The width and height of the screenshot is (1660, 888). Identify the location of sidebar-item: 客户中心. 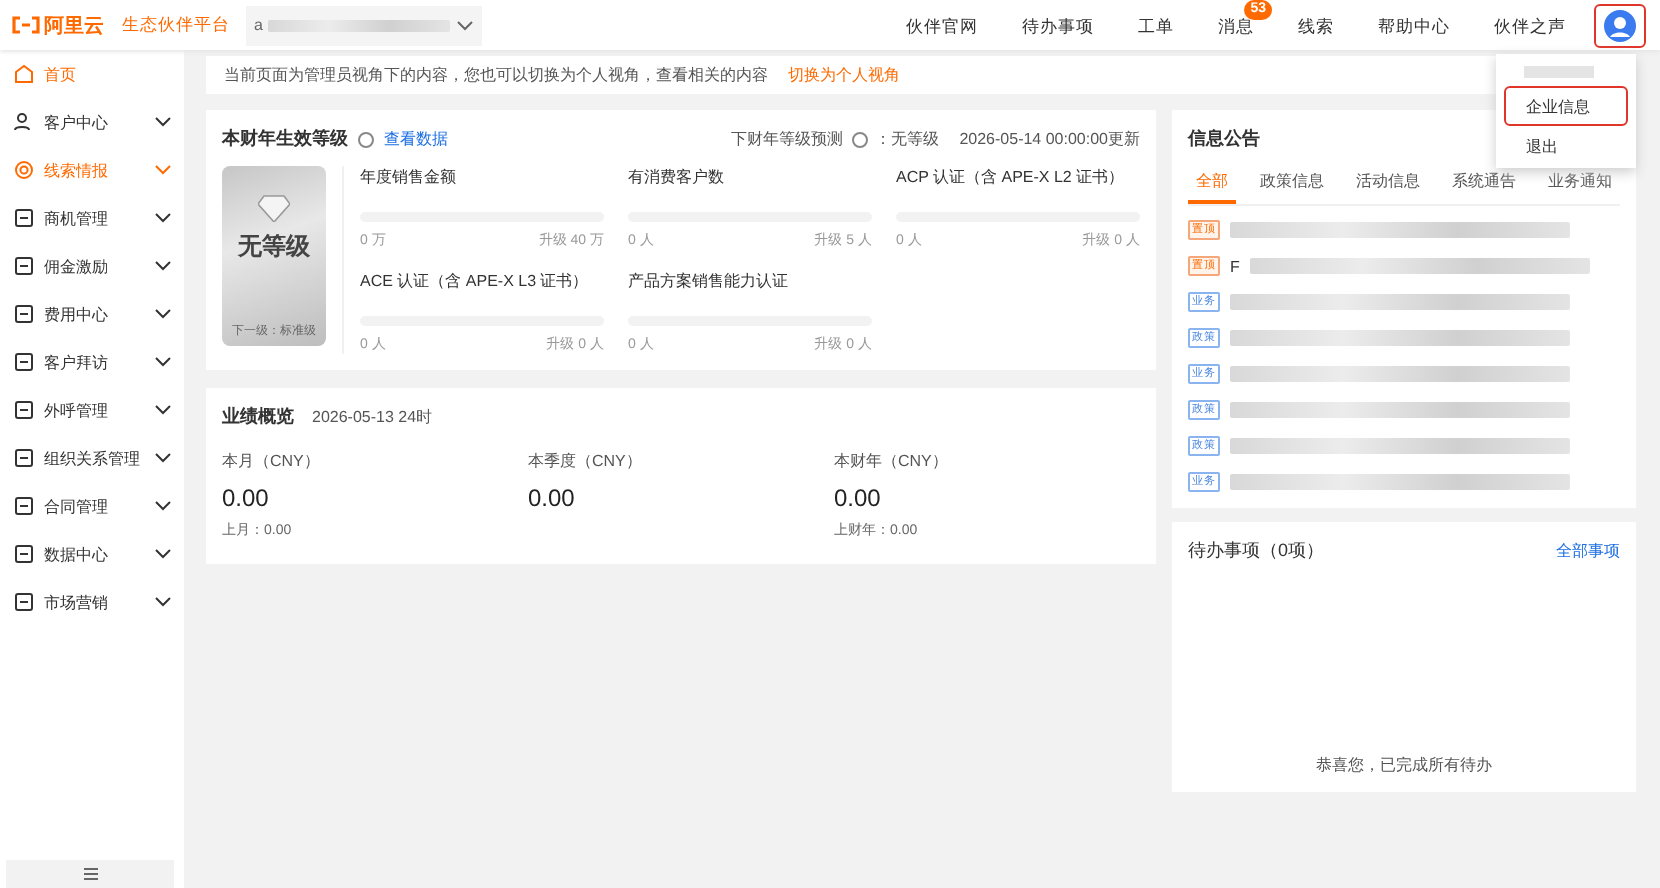
(92, 122).